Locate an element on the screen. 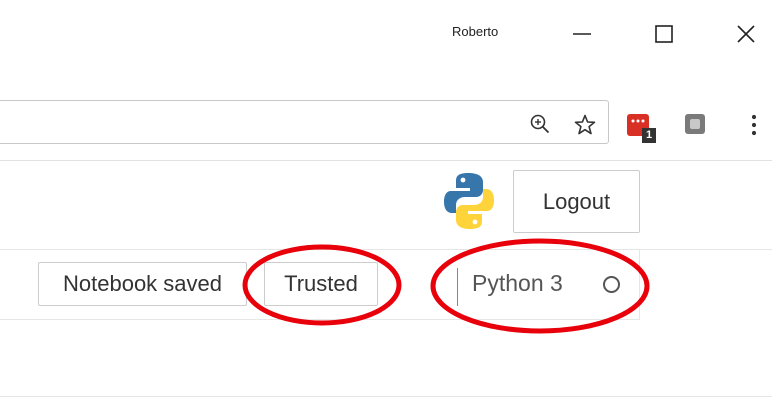  logout-button: Logout is located at coordinates (576, 201).